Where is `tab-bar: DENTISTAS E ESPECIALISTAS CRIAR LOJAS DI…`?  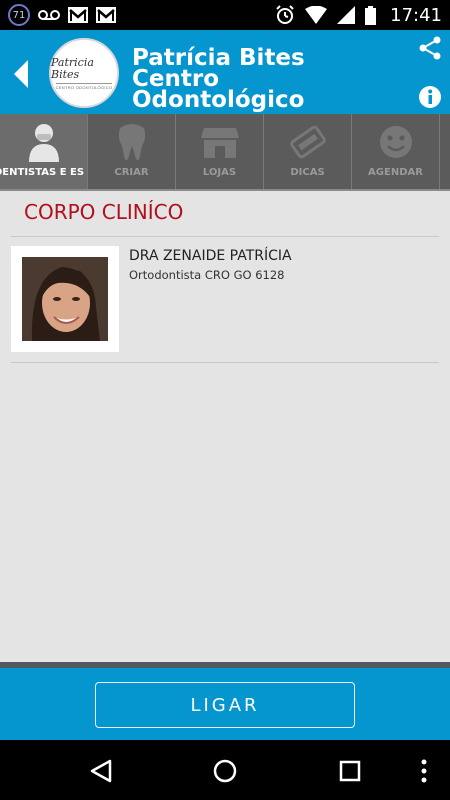 tab-bar: DENTISTAS E ESPECIALISTAS CRIAR LOJAS DI… is located at coordinates (225, 152).